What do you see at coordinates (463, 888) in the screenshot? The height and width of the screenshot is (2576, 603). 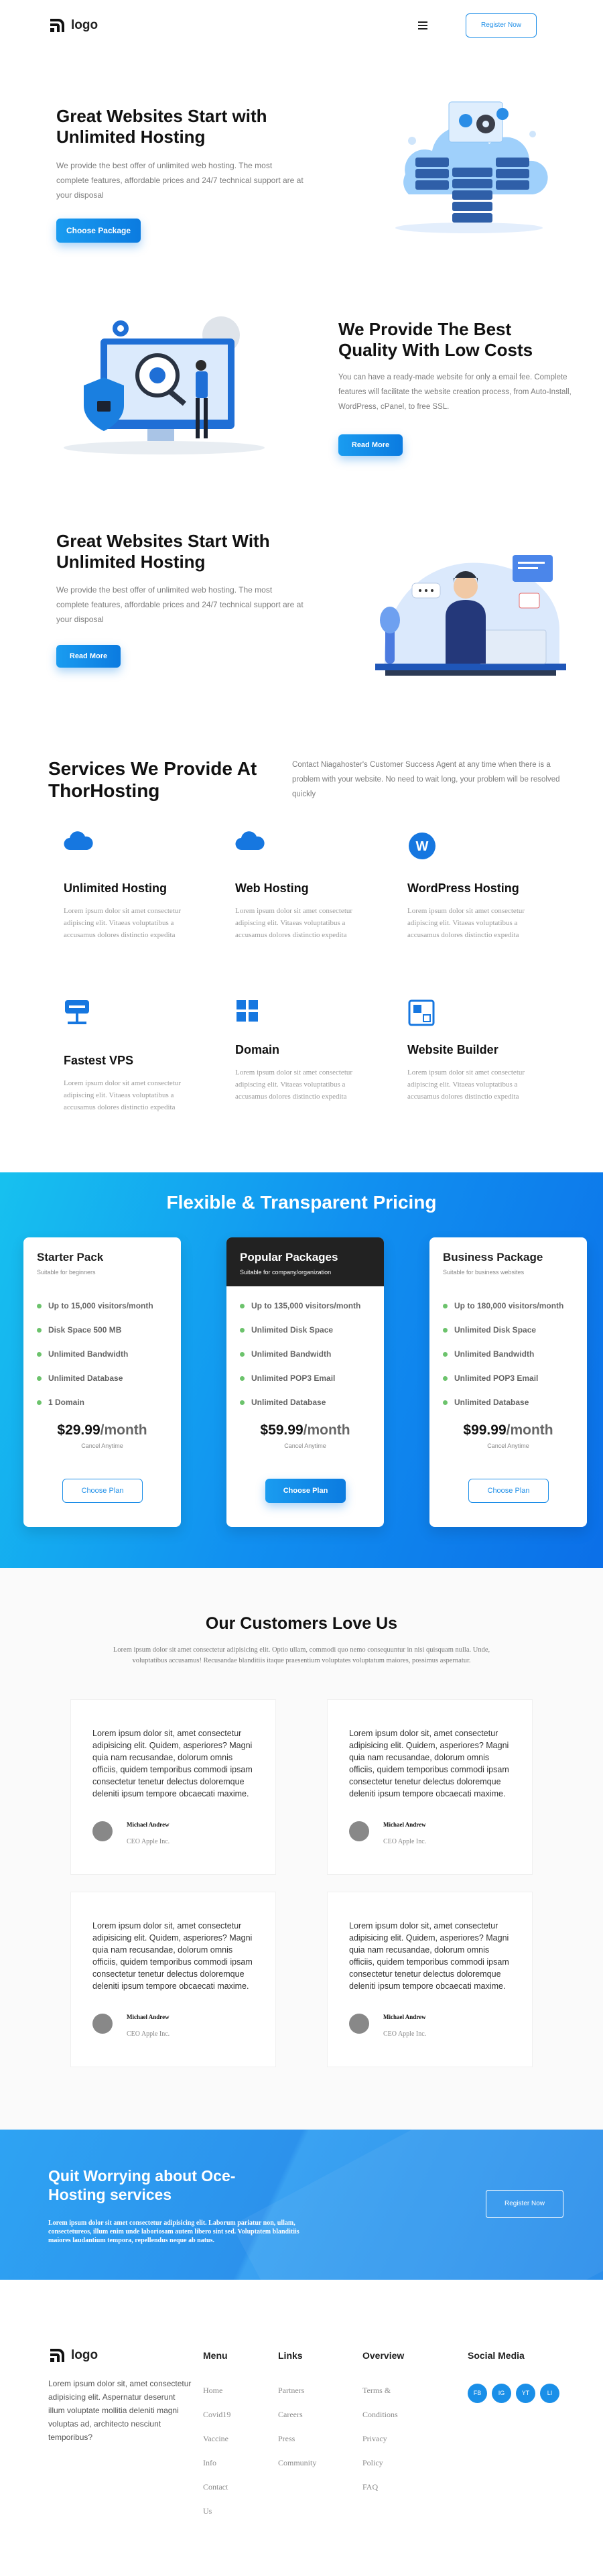 I see `service-title: WordPress Hosting` at bounding box center [463, 888].